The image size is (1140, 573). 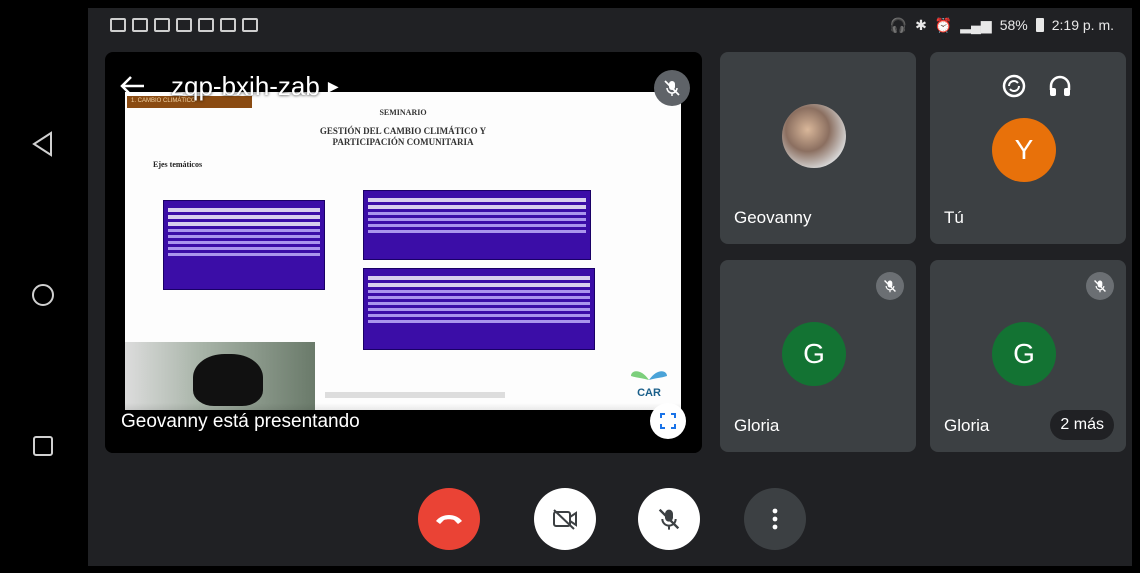 I want to click on back-arrow-icon, so click(x=132, y=86).